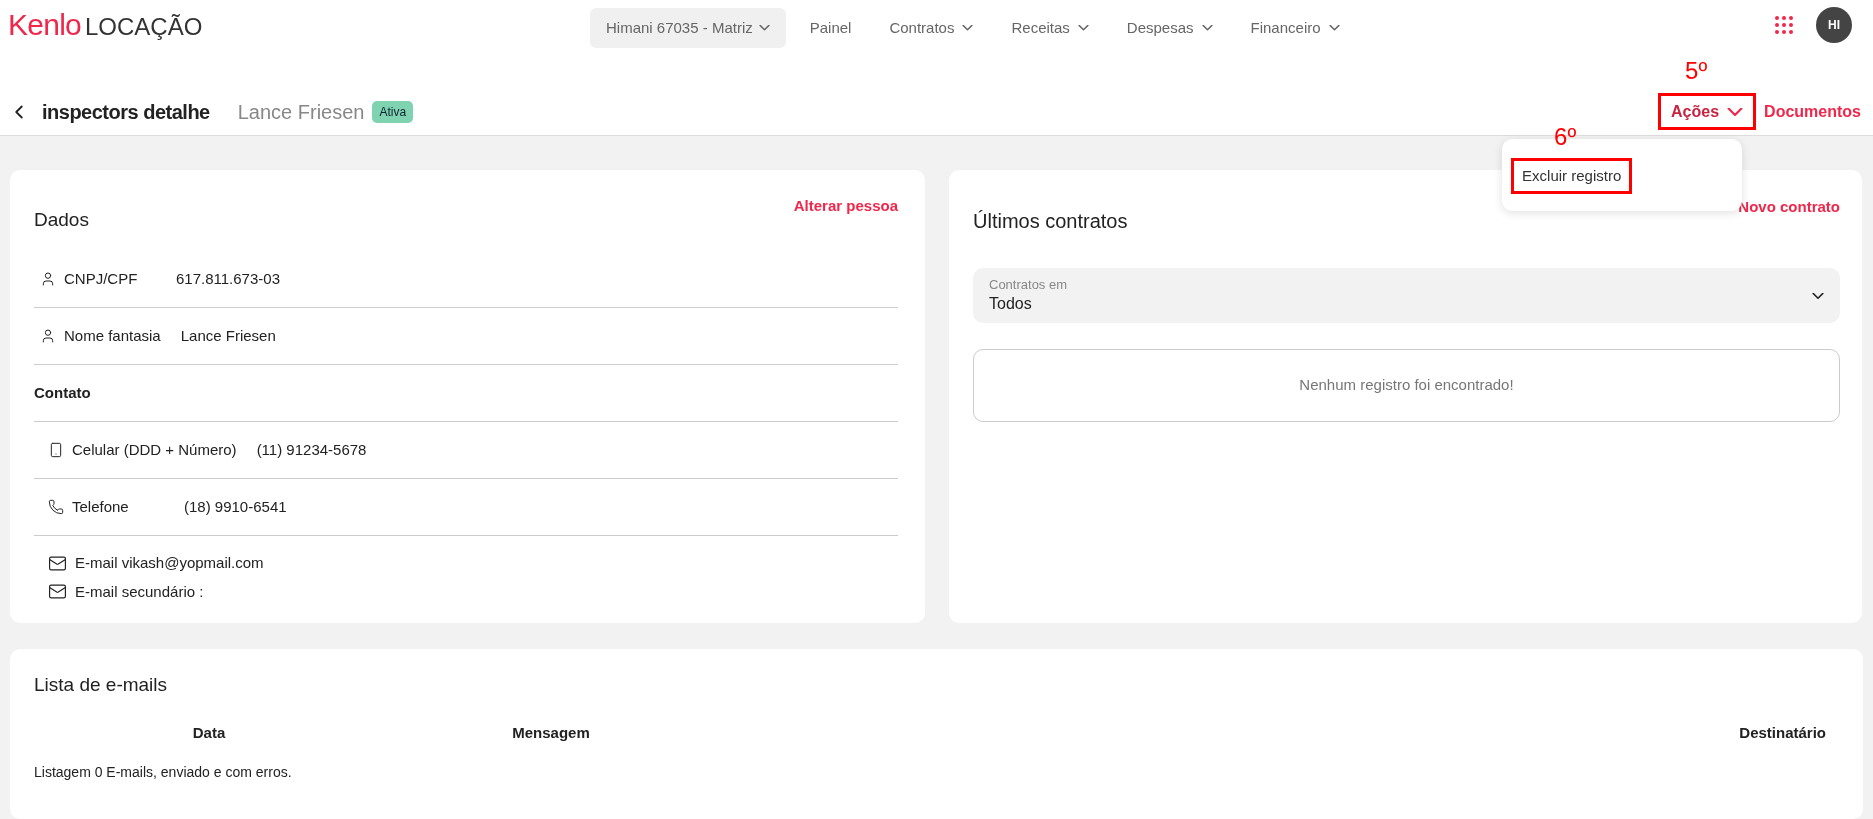 The image size is (1873, 819). I want to click on documents-link: Documentos, so click(1812, 111).